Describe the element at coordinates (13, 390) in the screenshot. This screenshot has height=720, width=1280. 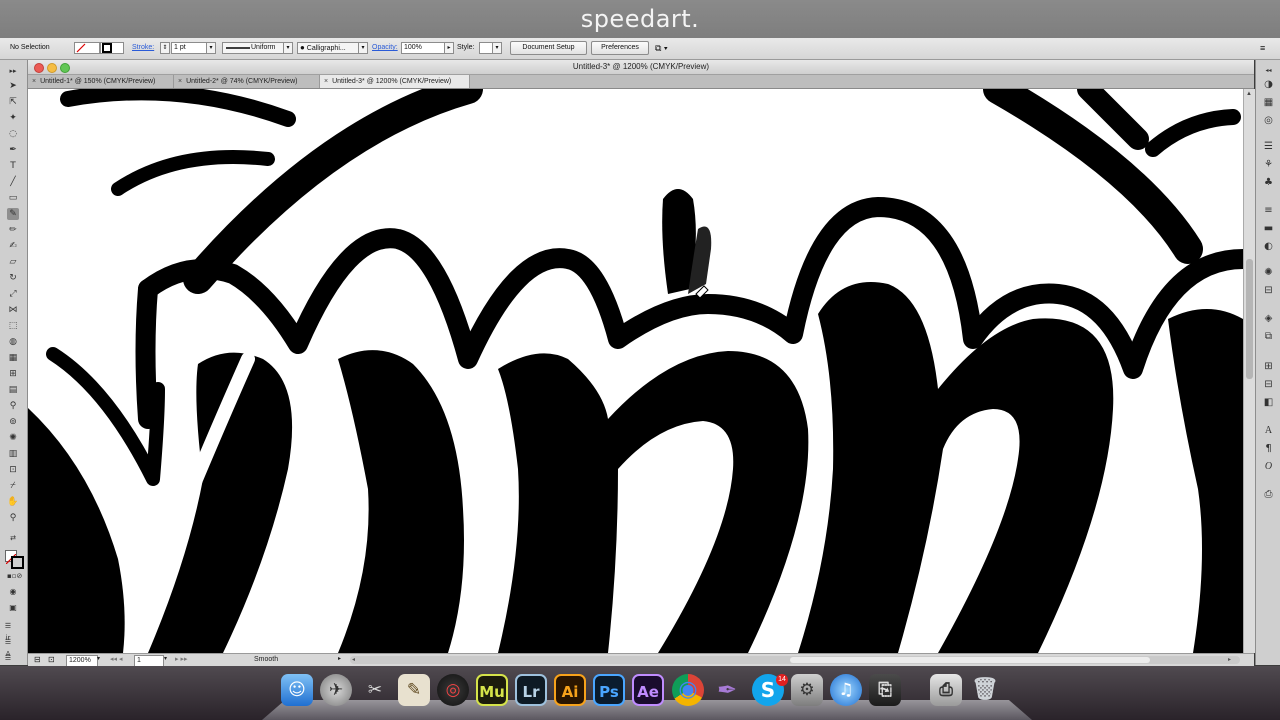
I see `gradient-tool-icon: ▤` at that location.